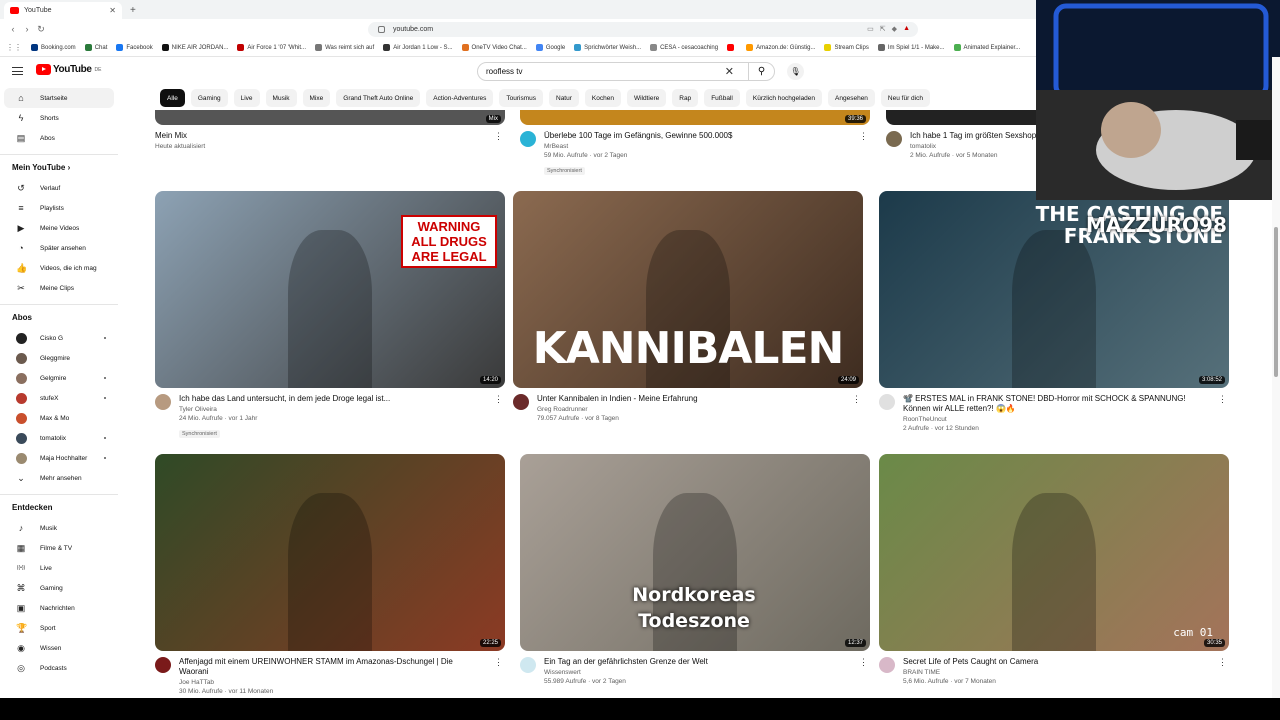  What do you see at coordinates (59, 228) in the screenshot?
I see `sidebar-item-you-2: ▶ Meine Videos` at bounding box center [59, 228].